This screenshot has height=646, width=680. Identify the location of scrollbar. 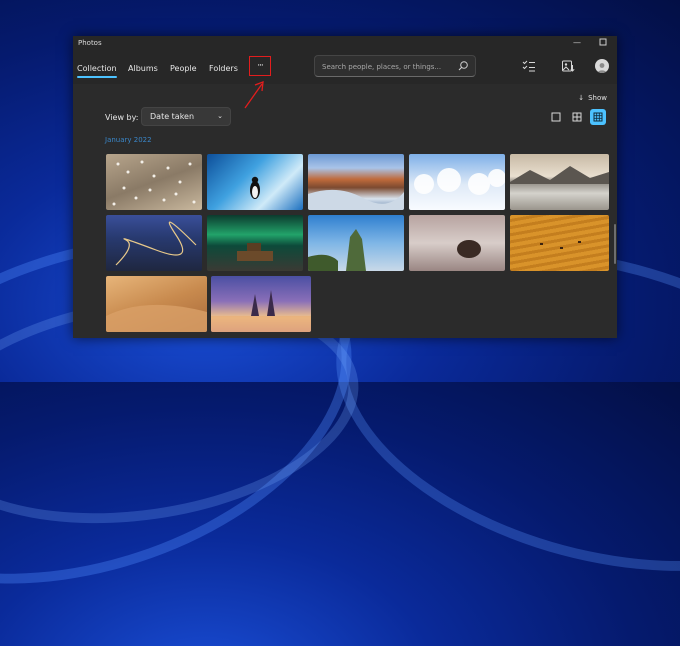
(615, 244).